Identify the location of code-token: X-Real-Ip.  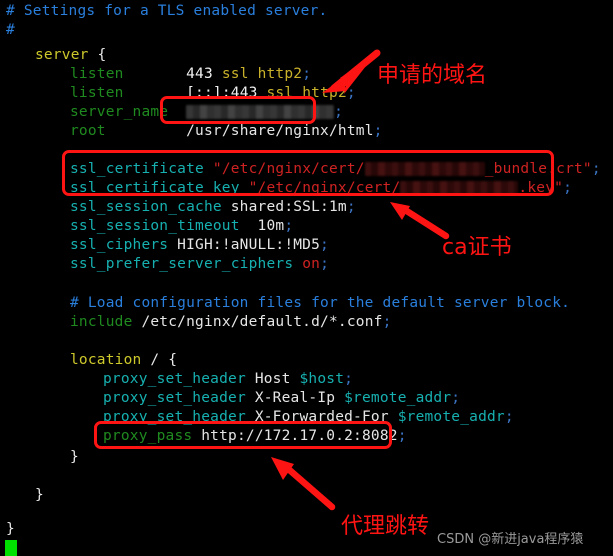
(295, 398).